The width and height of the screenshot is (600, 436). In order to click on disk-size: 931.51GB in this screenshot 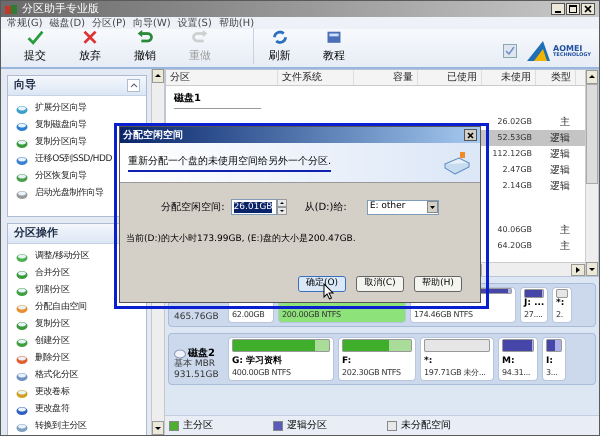, I will do `click(197, 375)`.